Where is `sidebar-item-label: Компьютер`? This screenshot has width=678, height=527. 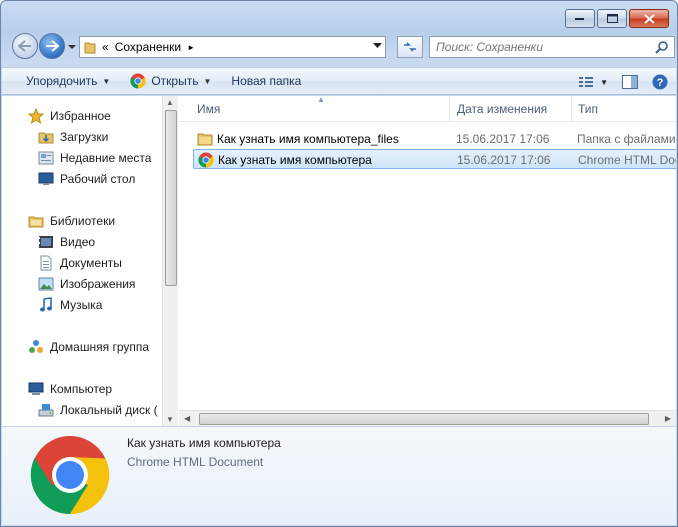 sidebar-item-label: Компьютер is located at coordinates (81, 389).